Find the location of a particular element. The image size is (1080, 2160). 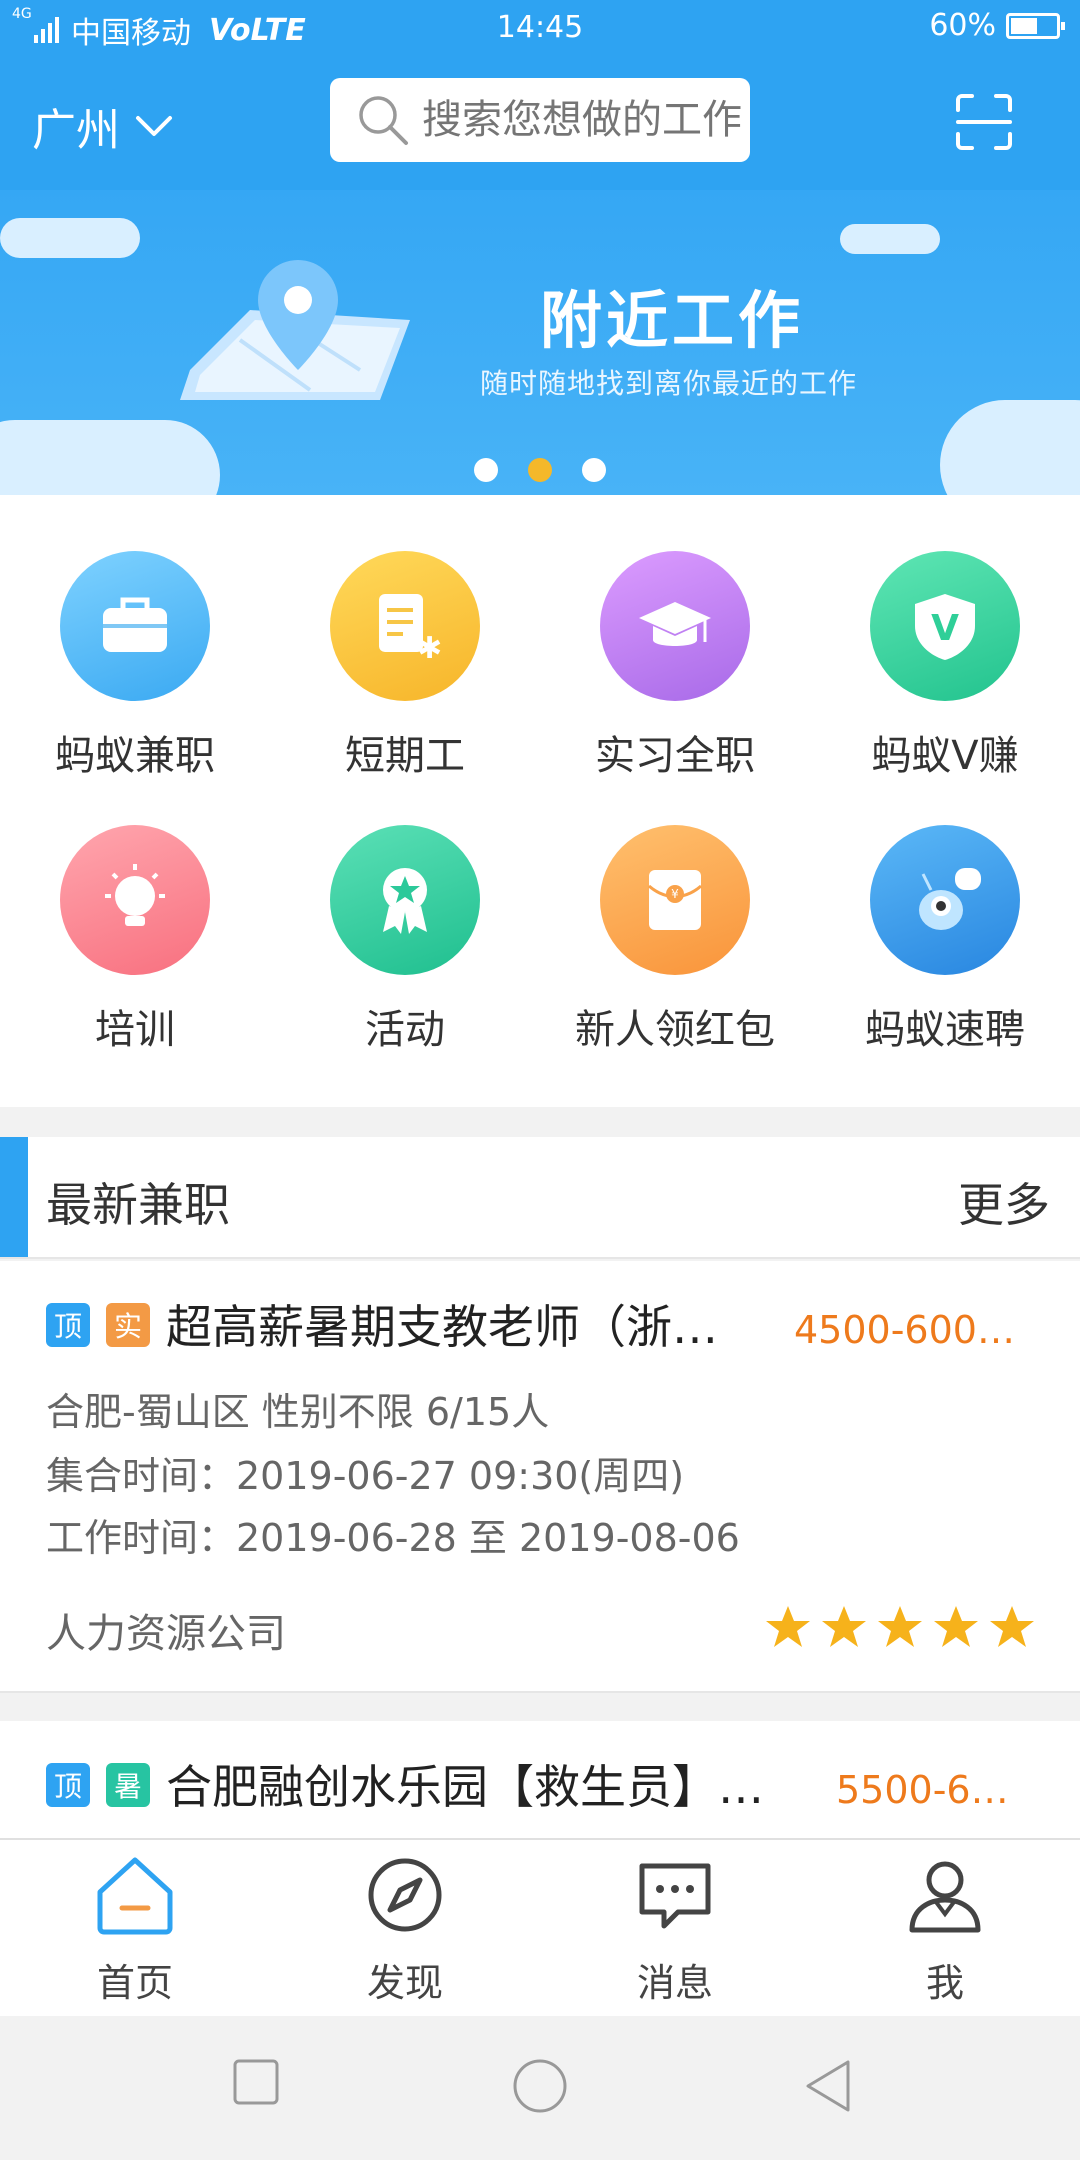

message-icon is located at coordinates (675, 1896).